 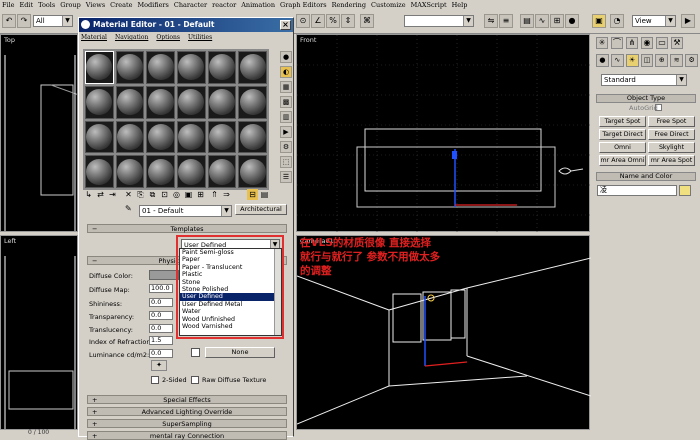 What do you see at coordinates (261, 209) in the screenshot?
I see `material-type-button: Architectural` at bounding box center [261, 209].